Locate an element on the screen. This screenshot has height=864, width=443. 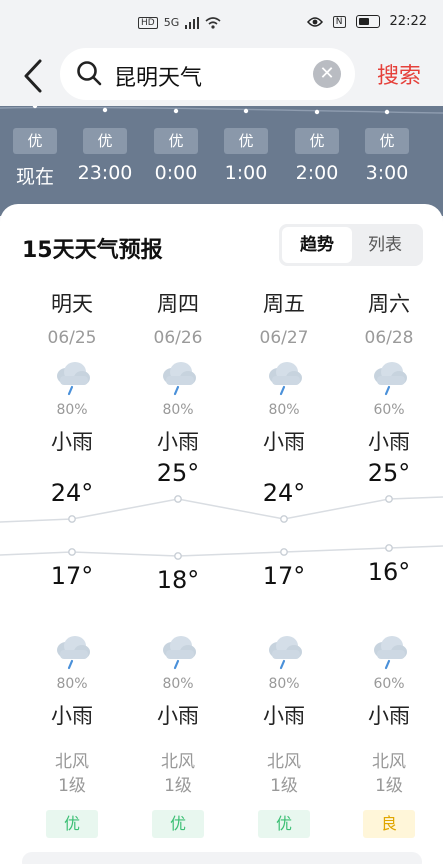
hd-icon: HD is located at coordinates (148, 22).